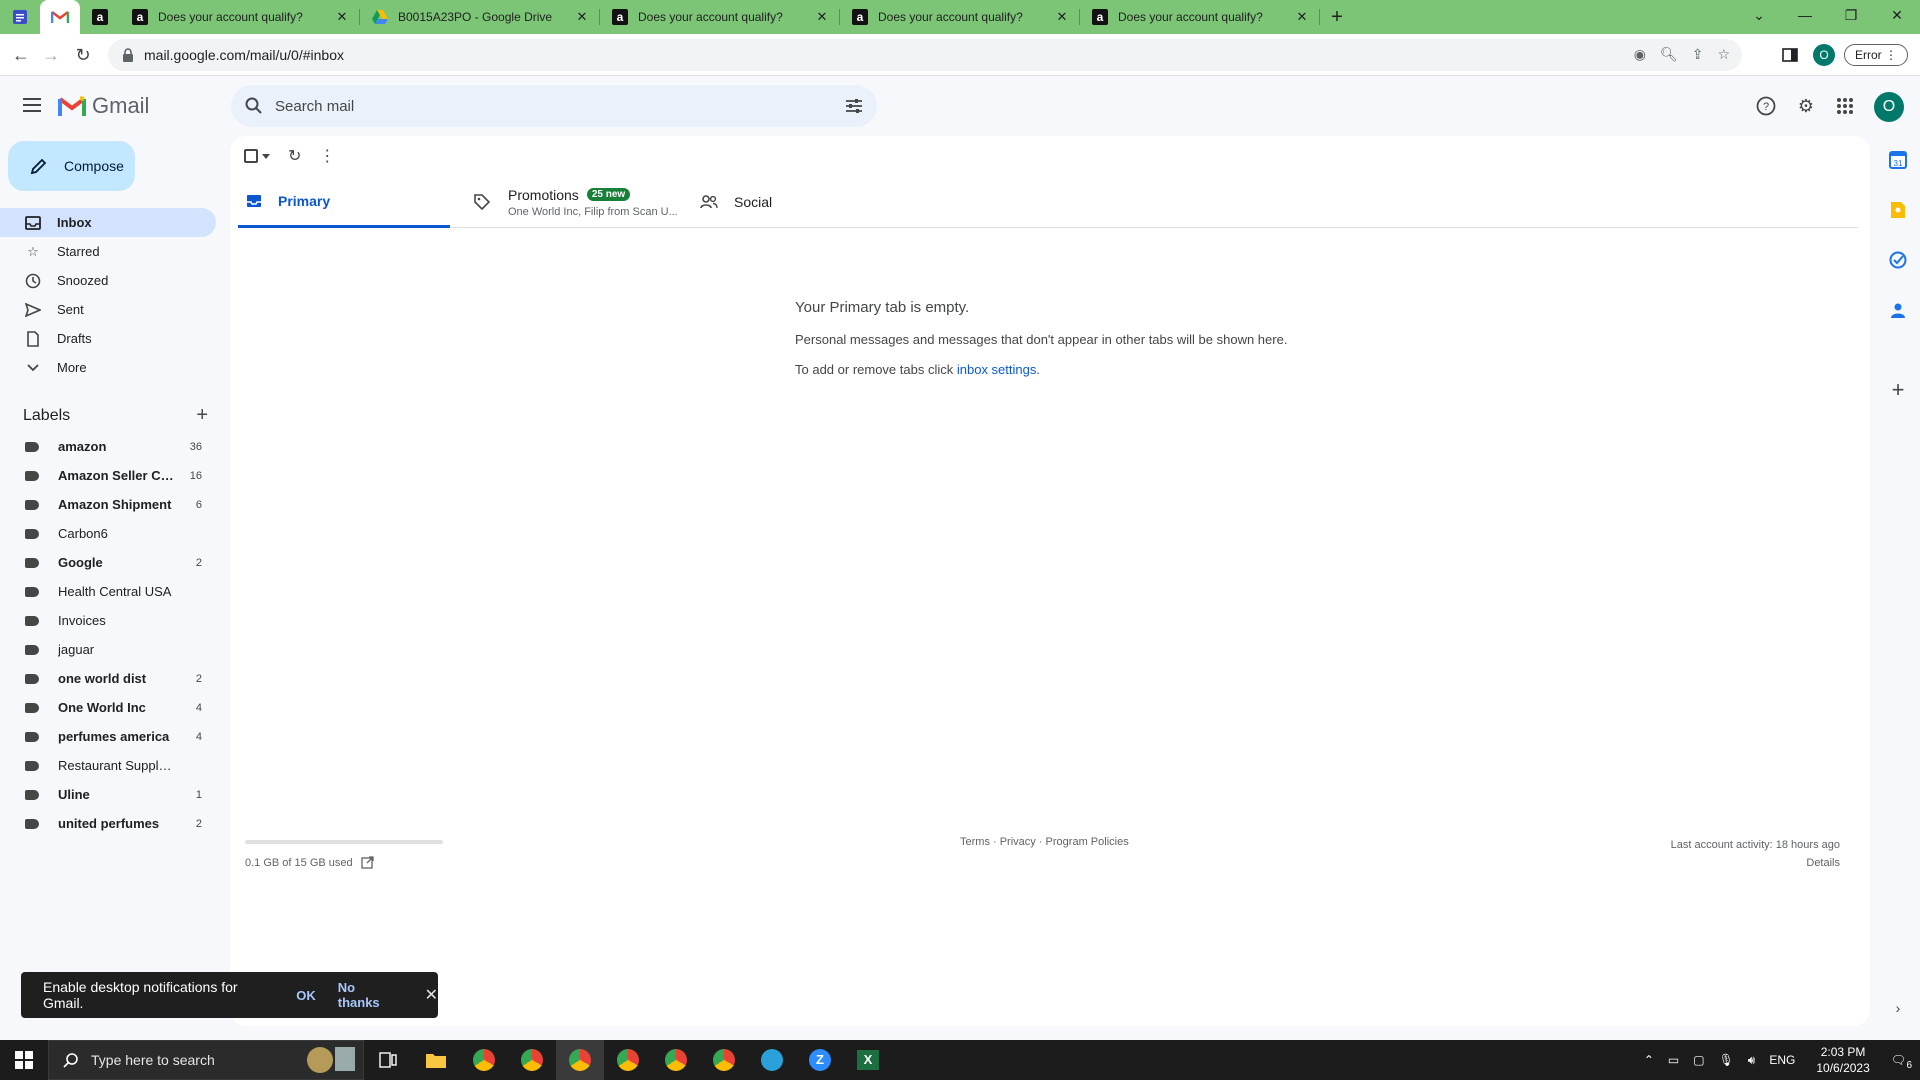 This screenshot has height=1080, width=1920. Describe the element at coordinates (108, 765) in the screenshot. I see `label-item: Restaurant Supply D` at that location.